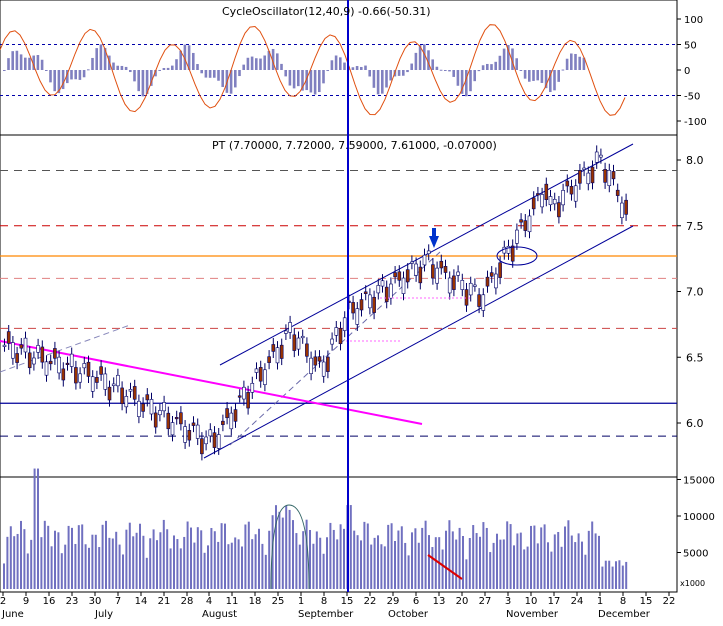  Describe the element at coordinates (692, 97) in the screenshot. I see `cycle-tick-label: -50` at that location.